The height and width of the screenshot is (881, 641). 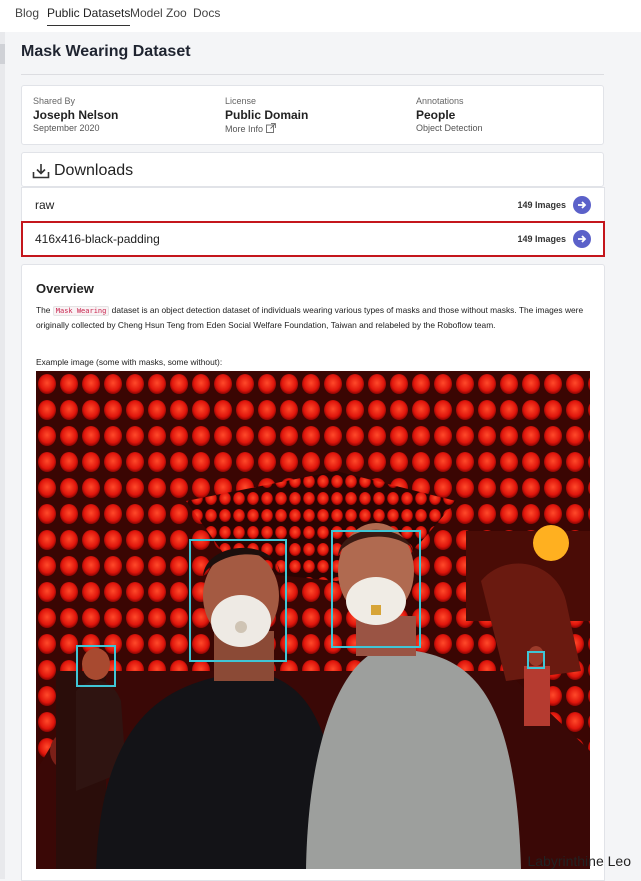 I want to click on left-sidebar-edge, so click(x=2, y=455).